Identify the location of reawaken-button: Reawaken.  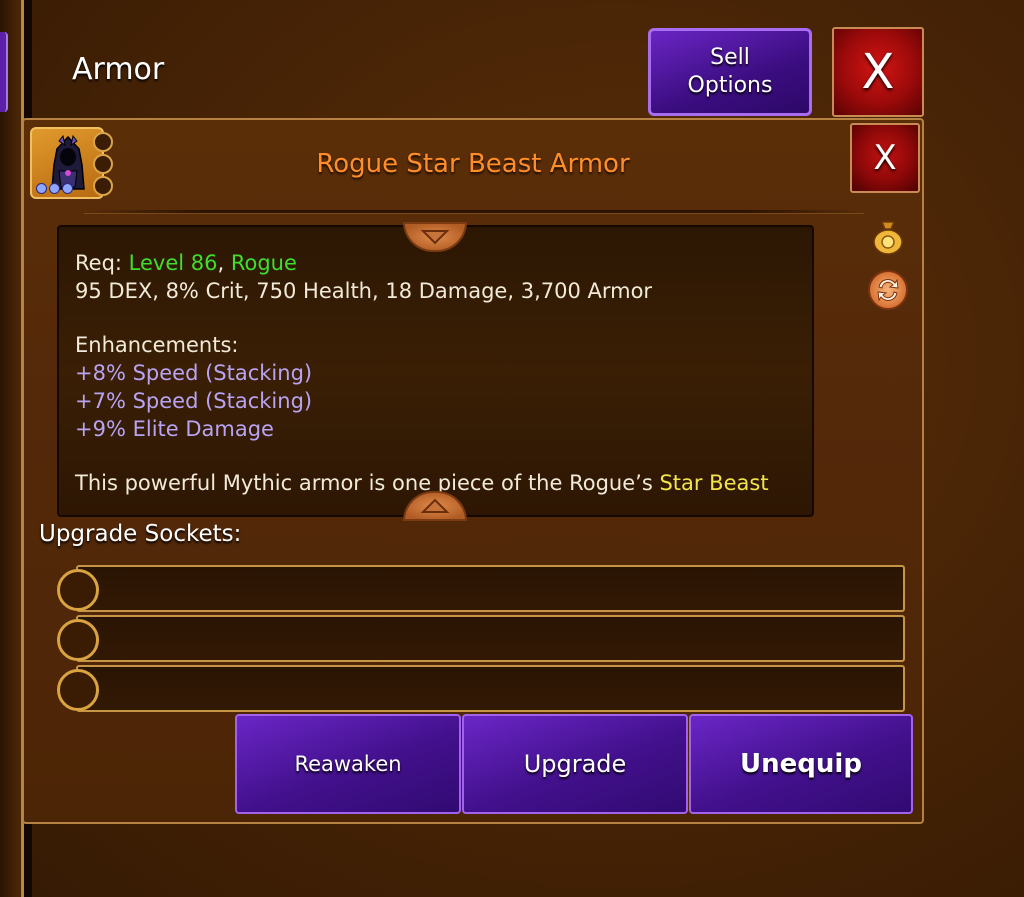
(348, 764).